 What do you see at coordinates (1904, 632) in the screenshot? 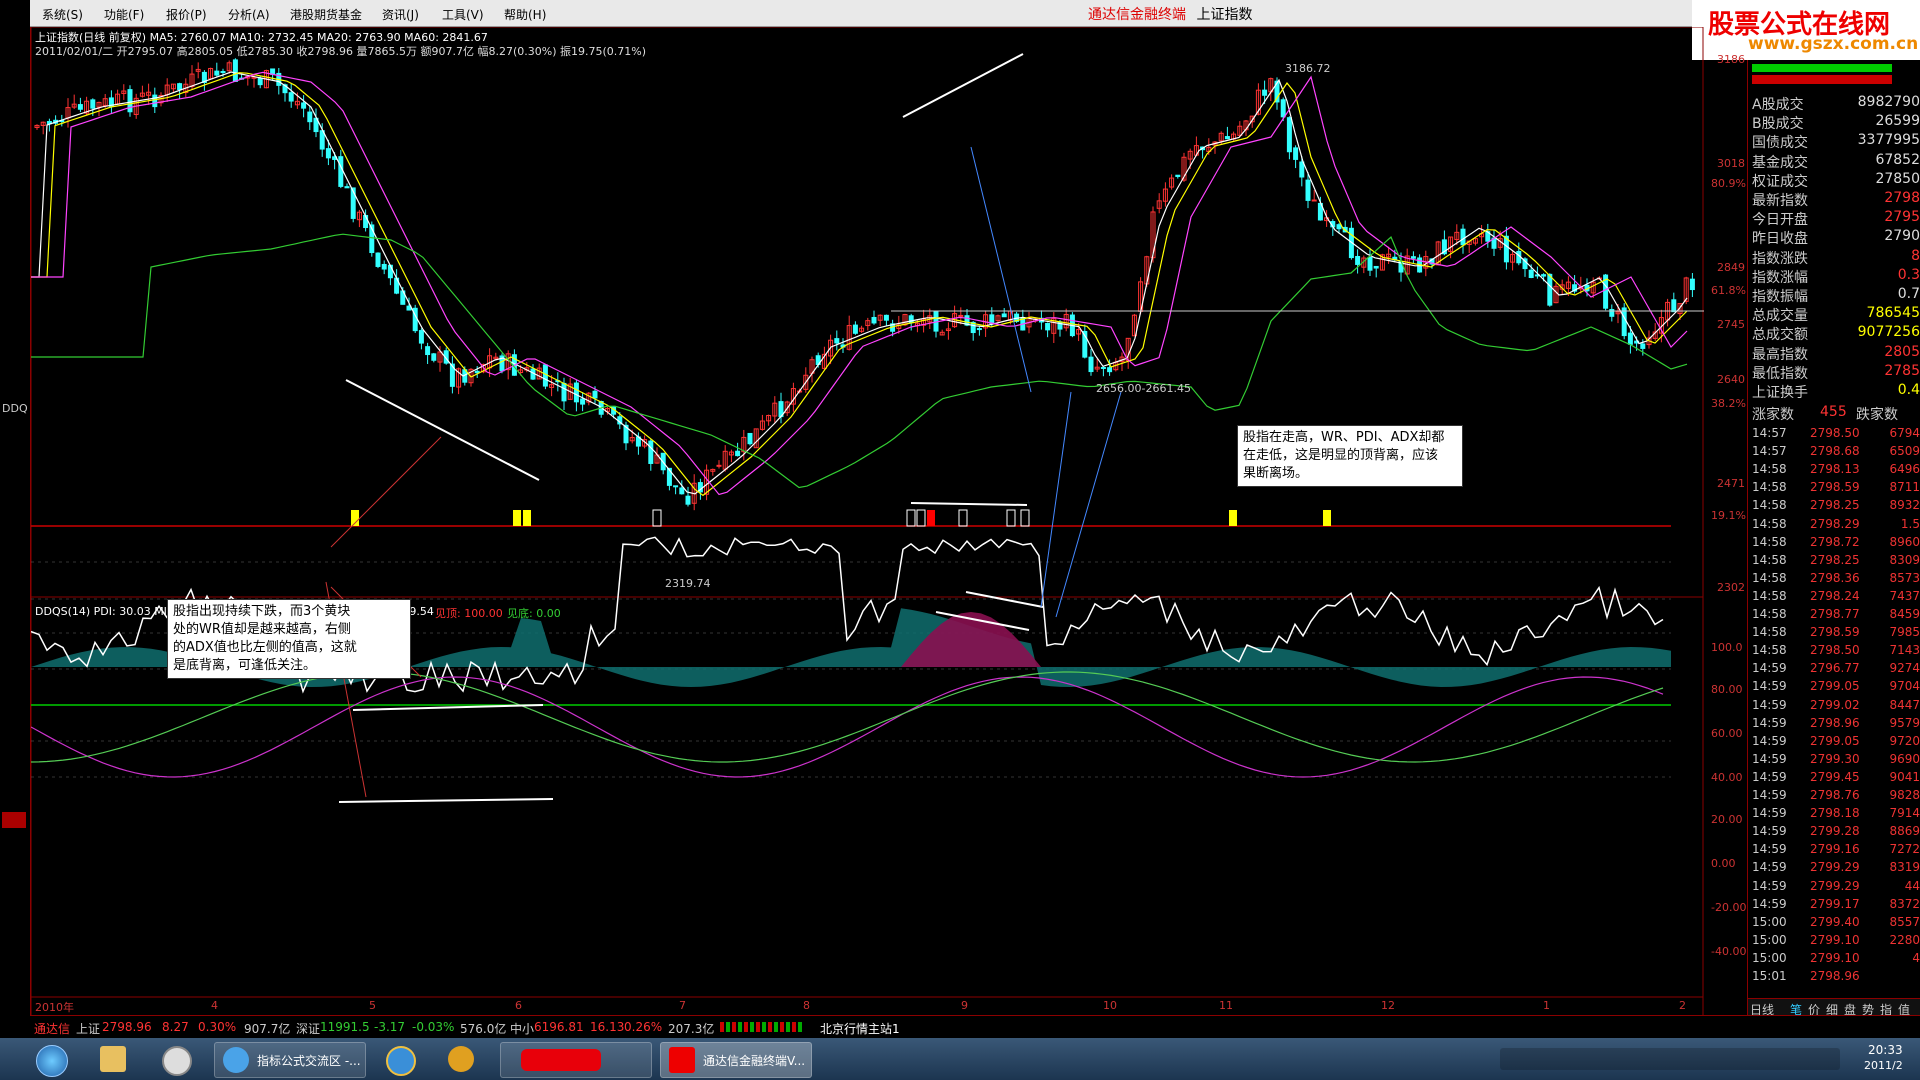
I see `tick-volume: 7985` at bounding box center [1904, 632].